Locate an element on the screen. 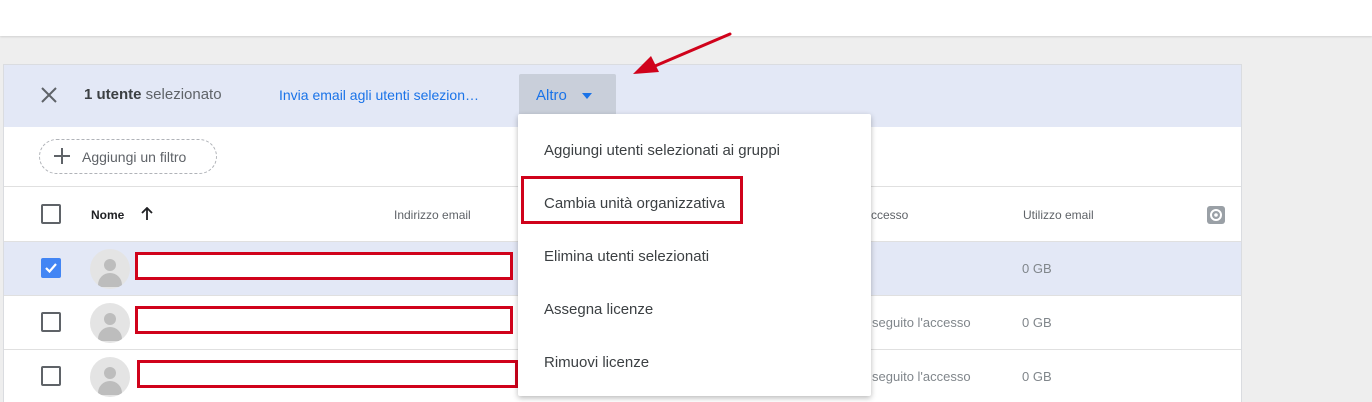 Image resolution: width=1372 pixels, height=402 pixels. column-email-usage-header: Utilizzo email is located at coordinates (1058, 215).